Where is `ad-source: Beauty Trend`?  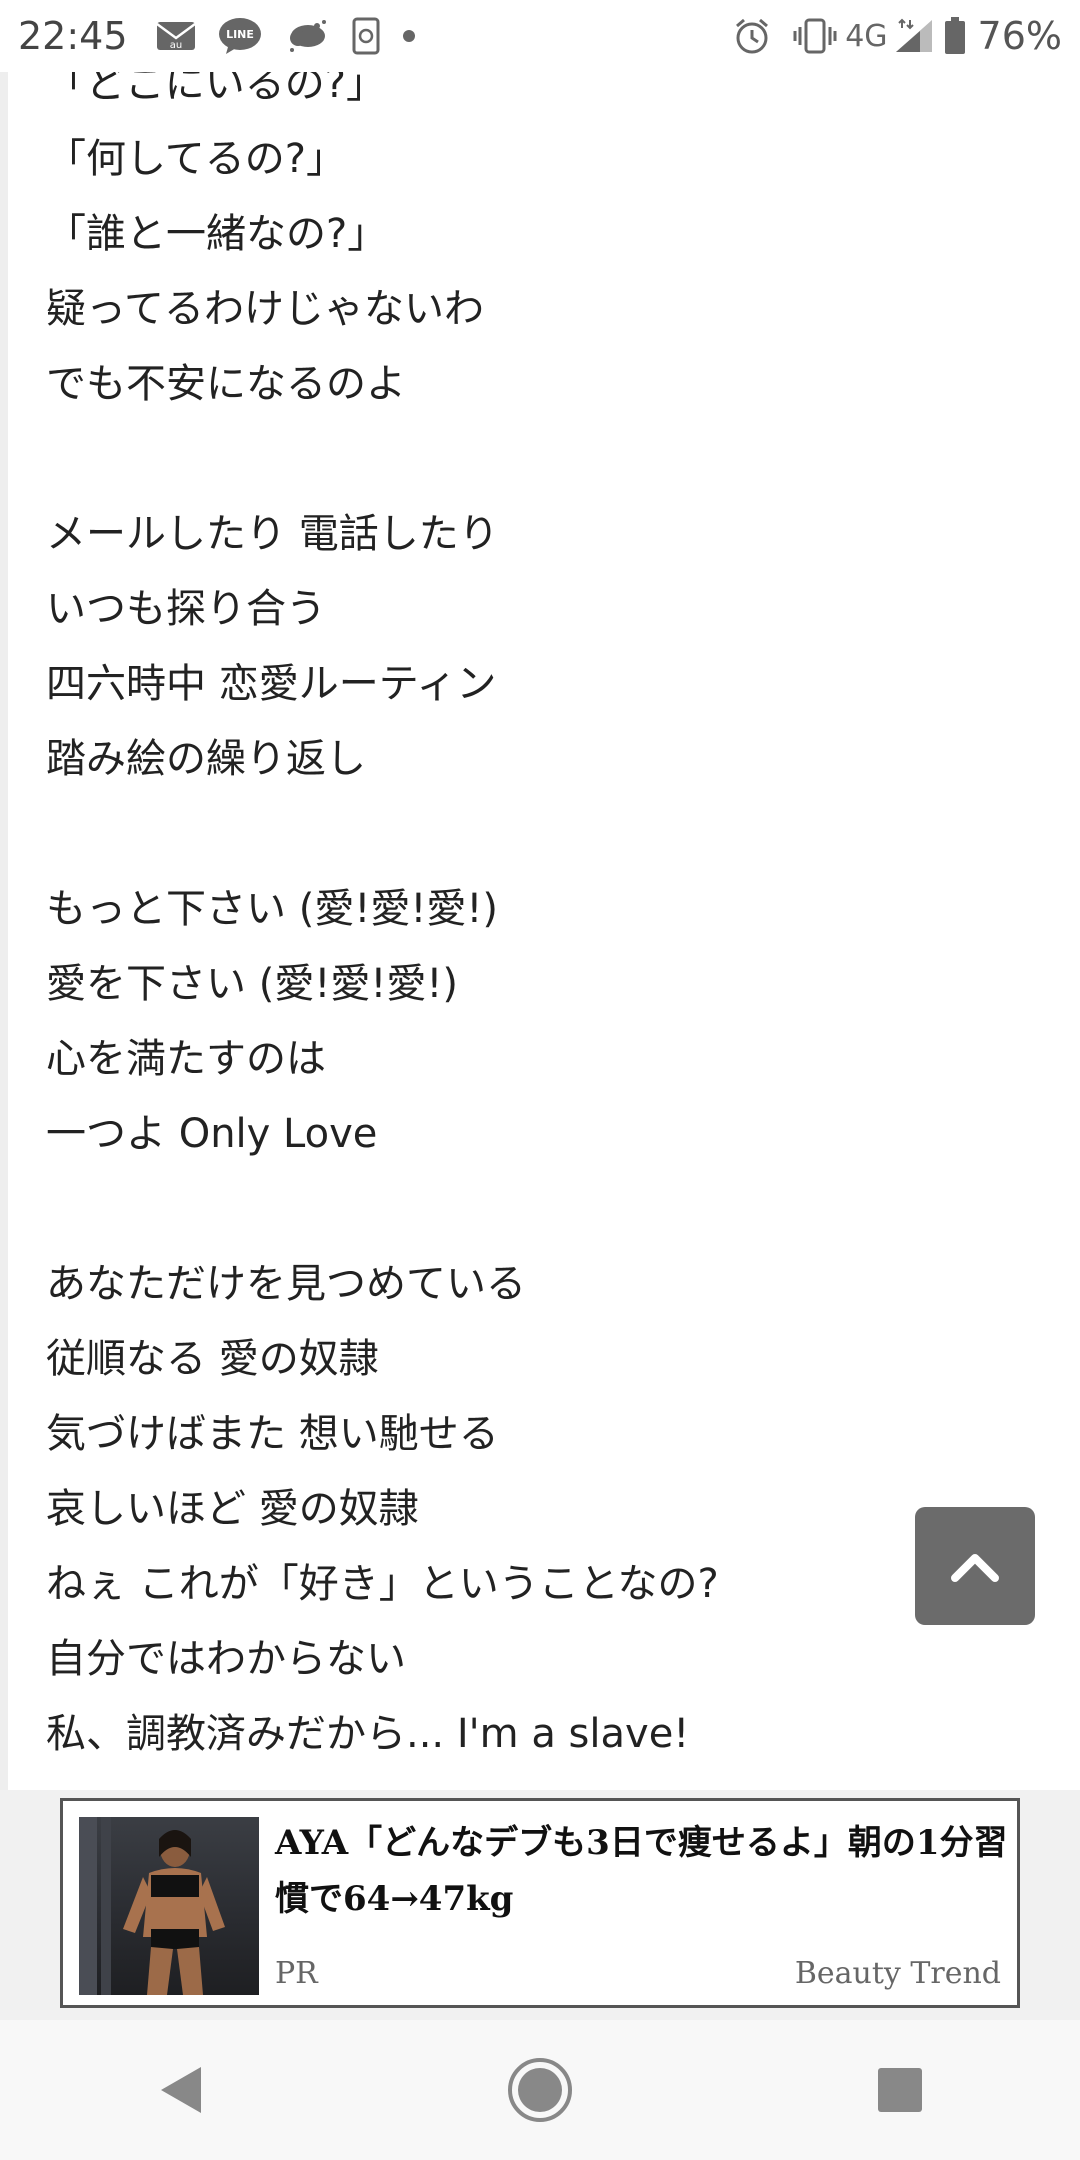
ad-source: Beauty Trend is located at coordinates (897, 1973).